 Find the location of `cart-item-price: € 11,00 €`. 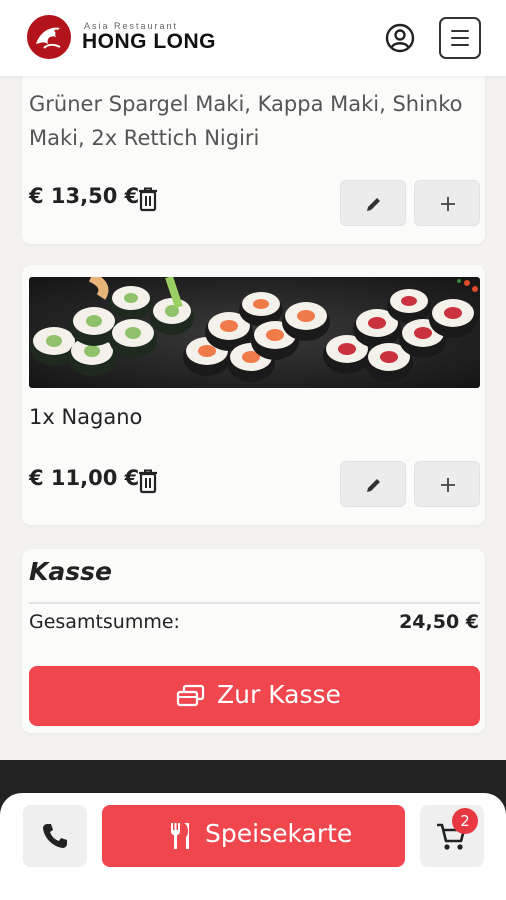

cart-item-price: € 11,00 € is located at coordinates (84, 478).